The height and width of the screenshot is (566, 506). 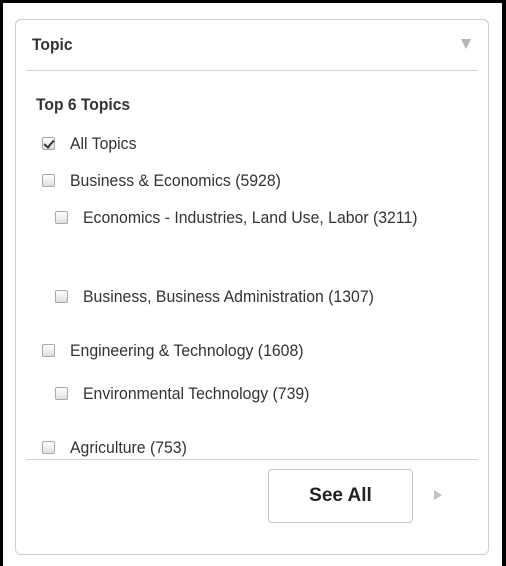 What do you see at coordinates (466, 44) in the screenshot?
I see `triangle-down-icon` at bounding box center [466, 44].